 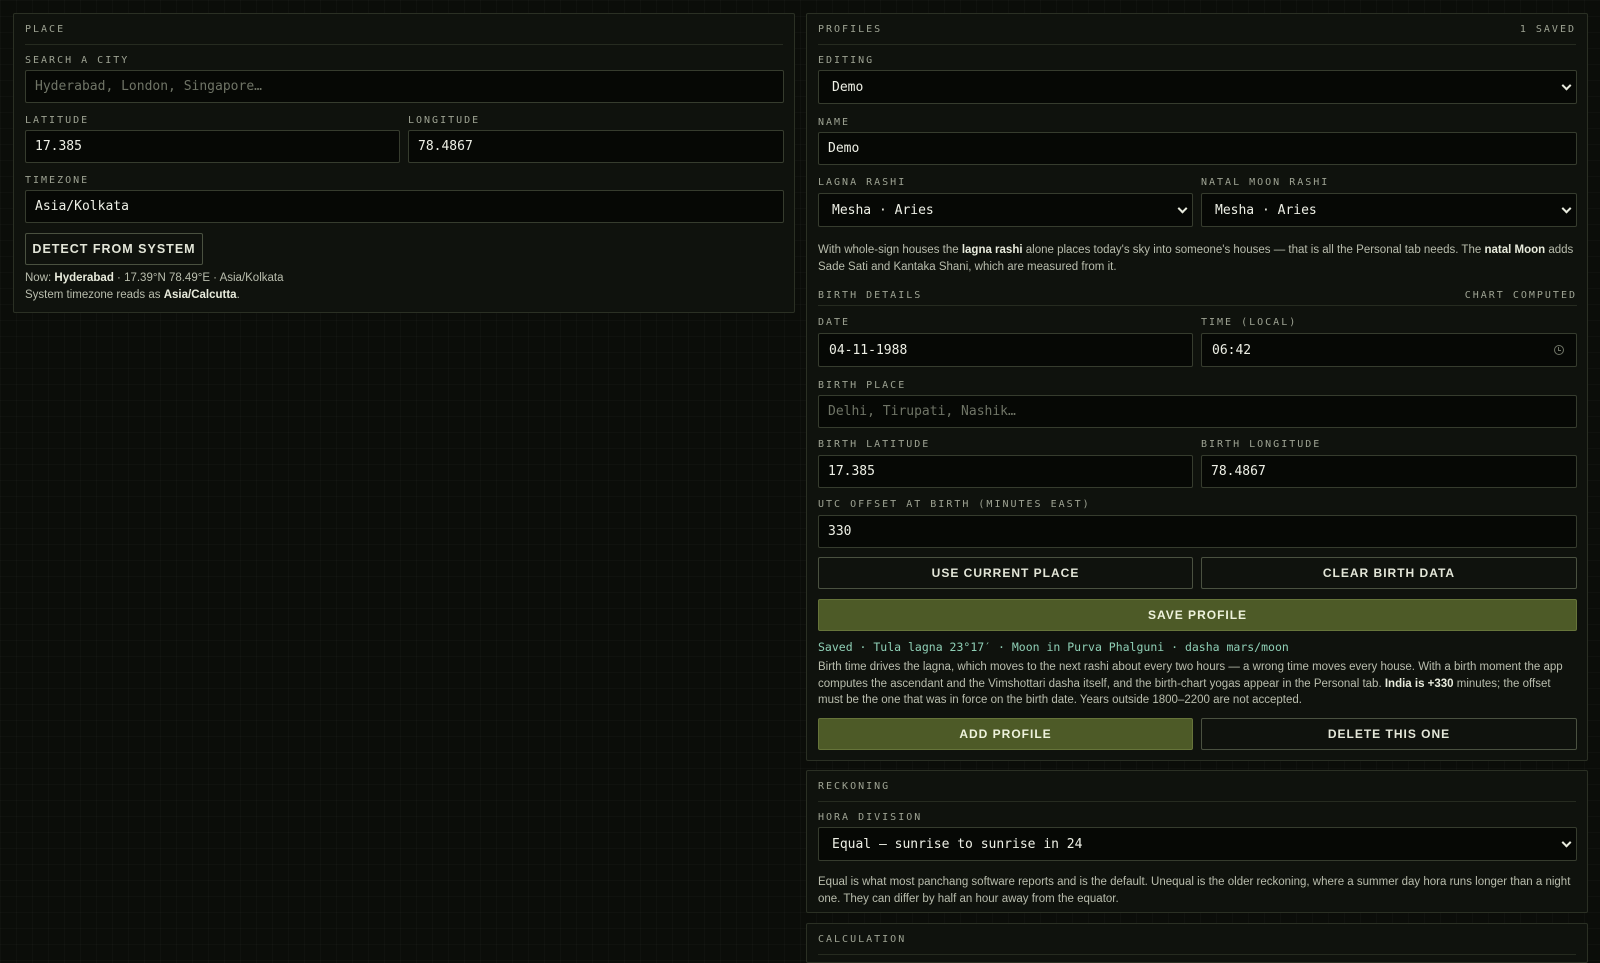 What do you see at coordinates (1197, 296) in the screenshot?
I see `birth-details-header: BIRTH DETAILS CHART COMPUTED` at bounding box center [1197, 296].